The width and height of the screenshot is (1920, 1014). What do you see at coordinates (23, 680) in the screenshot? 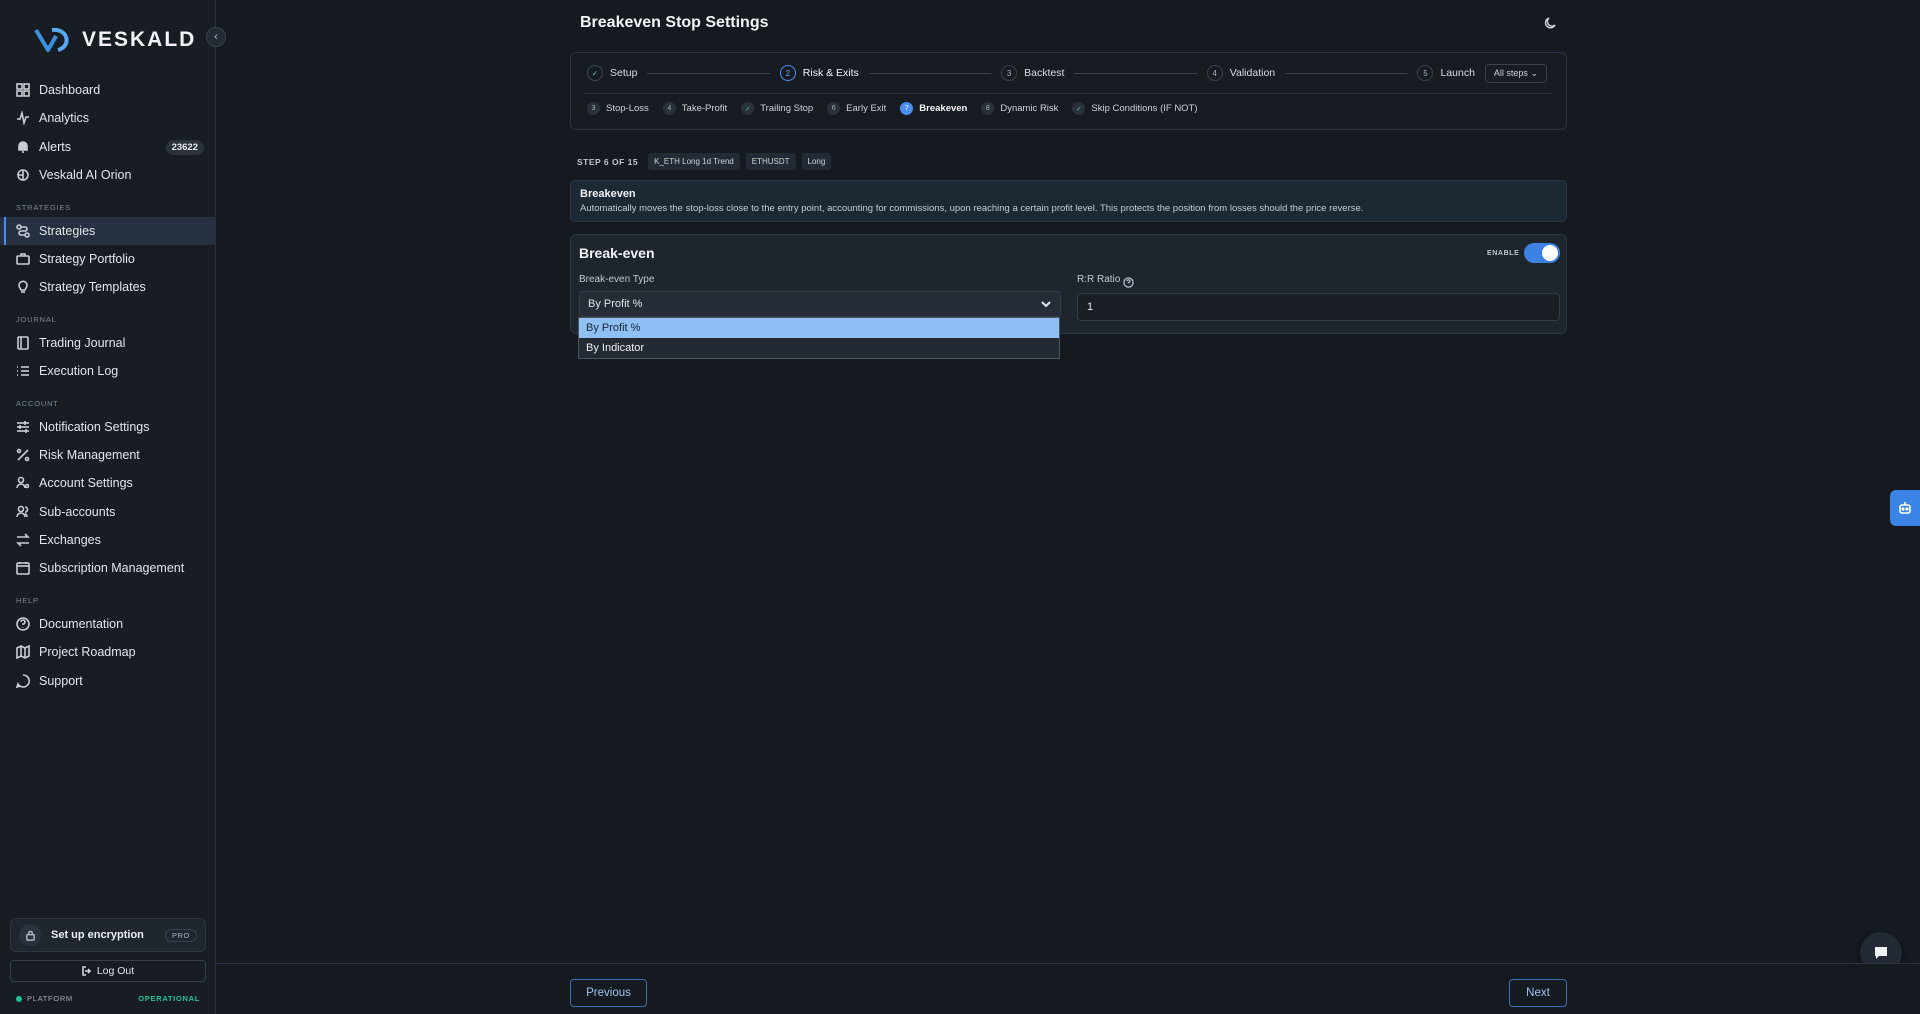
I see `message-icon` at bounding box center [23, 680].